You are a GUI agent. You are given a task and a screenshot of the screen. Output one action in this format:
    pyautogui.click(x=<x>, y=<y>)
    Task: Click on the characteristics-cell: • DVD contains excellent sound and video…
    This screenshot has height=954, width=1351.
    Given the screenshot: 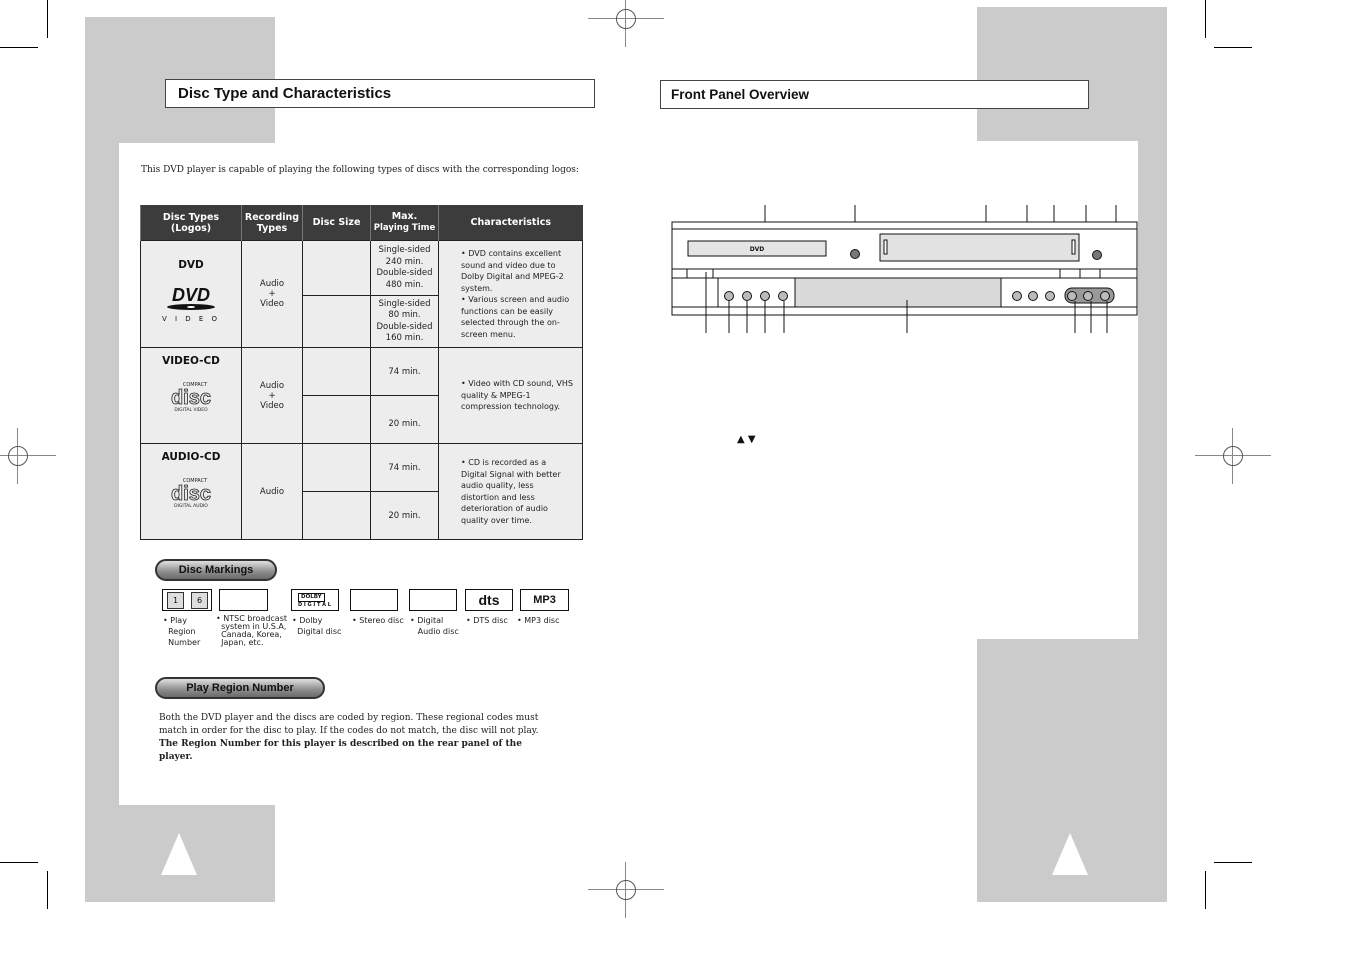 What is the action you would take?
    pyautogui.click(x=510, y=294)
    